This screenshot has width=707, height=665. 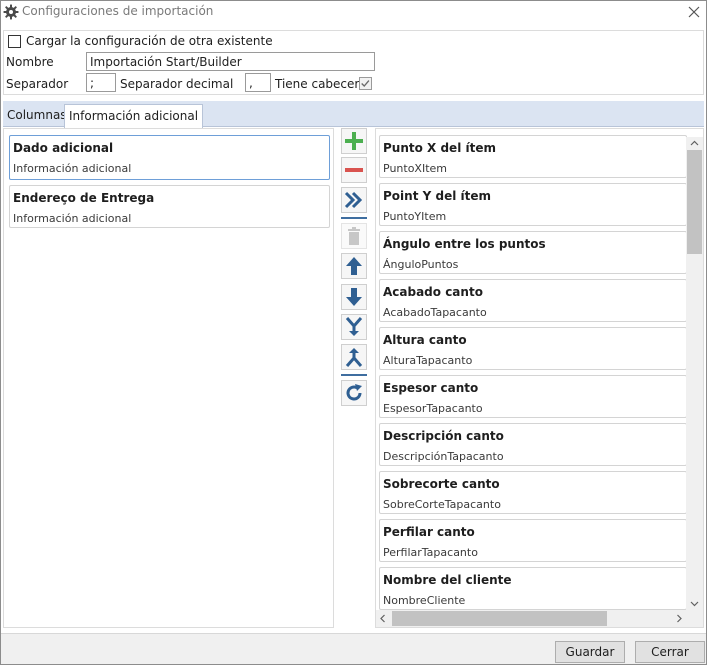 What do you see at coordinates (442, 504) in the screenshot?
I see `item-subtitle: SobreCorteTapacanto` at bounding box center [442, 504].